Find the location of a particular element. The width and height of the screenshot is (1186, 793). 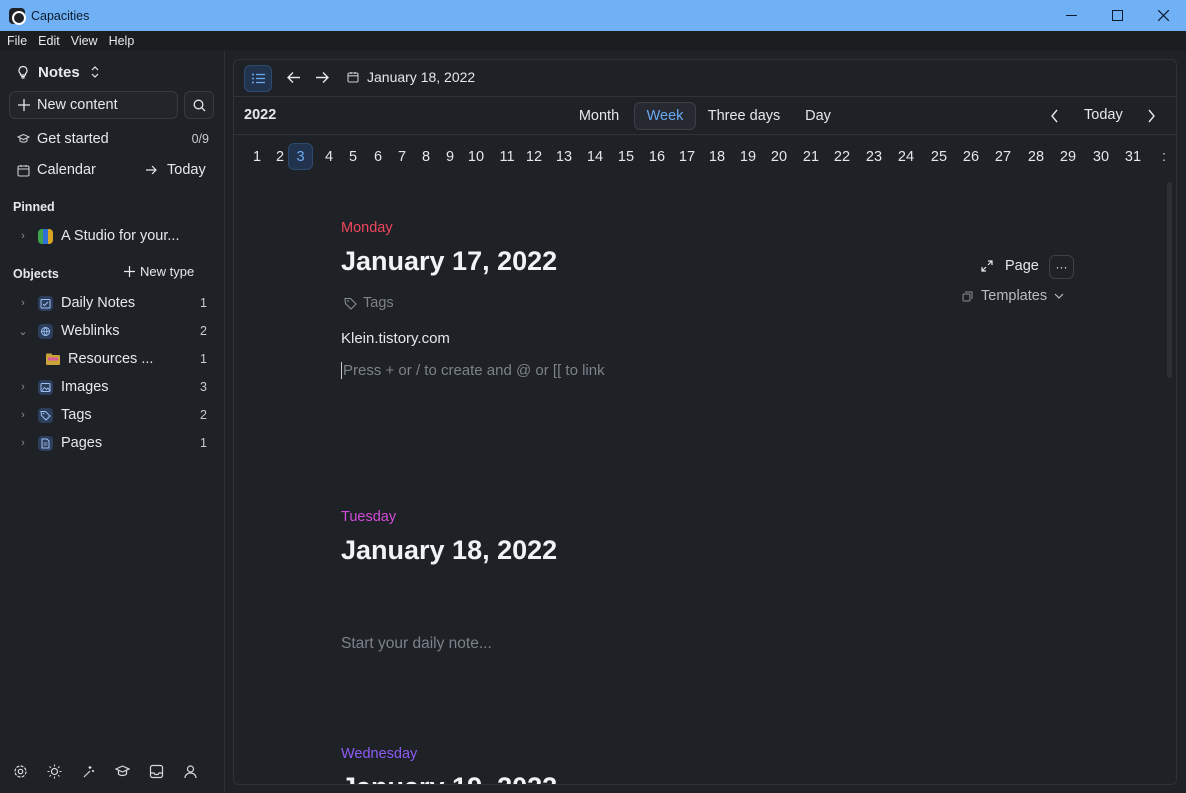

chevron-down-icon: ⌄ is located at coordinates (23, 331).